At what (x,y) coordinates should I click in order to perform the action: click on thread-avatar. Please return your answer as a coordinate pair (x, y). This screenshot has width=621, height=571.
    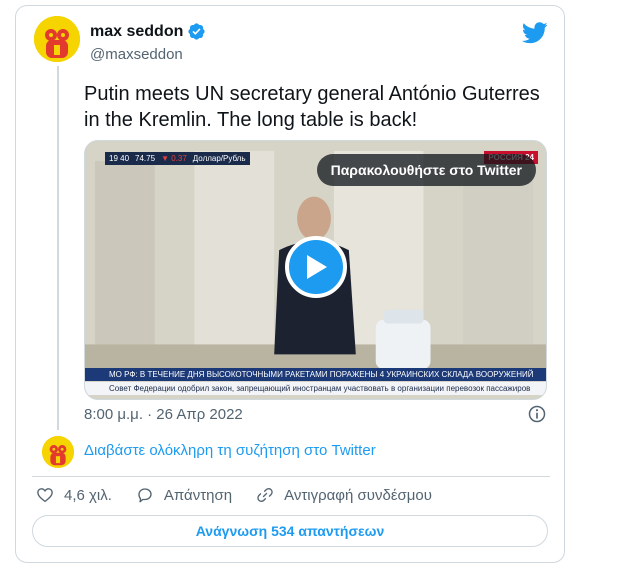
    Looking at the image, I should click on (58, 452).